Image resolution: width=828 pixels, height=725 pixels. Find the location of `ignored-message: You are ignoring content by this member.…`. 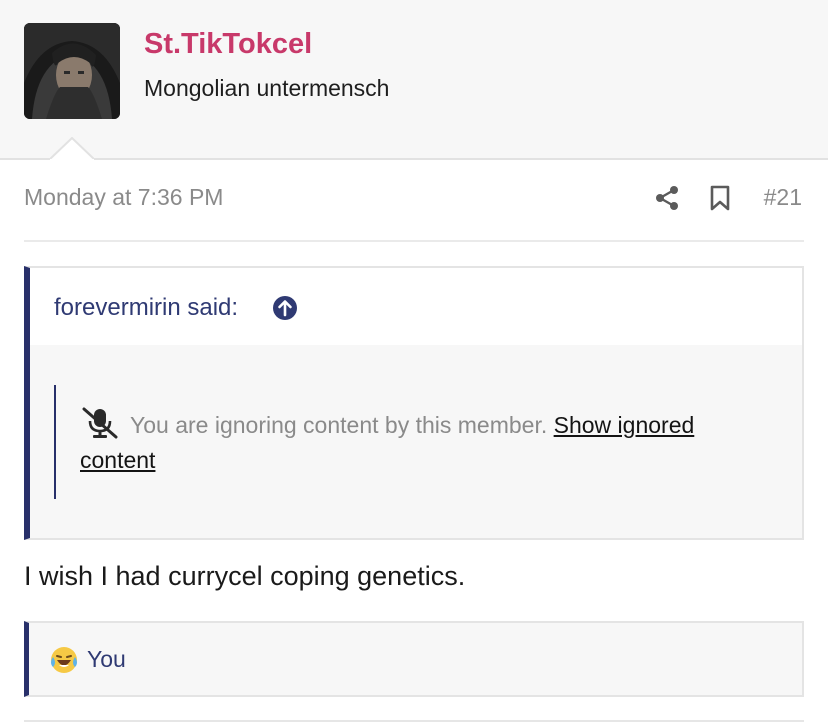

ignored-message: You are ignoring content by this member.… is located at coordinates (420, 442).